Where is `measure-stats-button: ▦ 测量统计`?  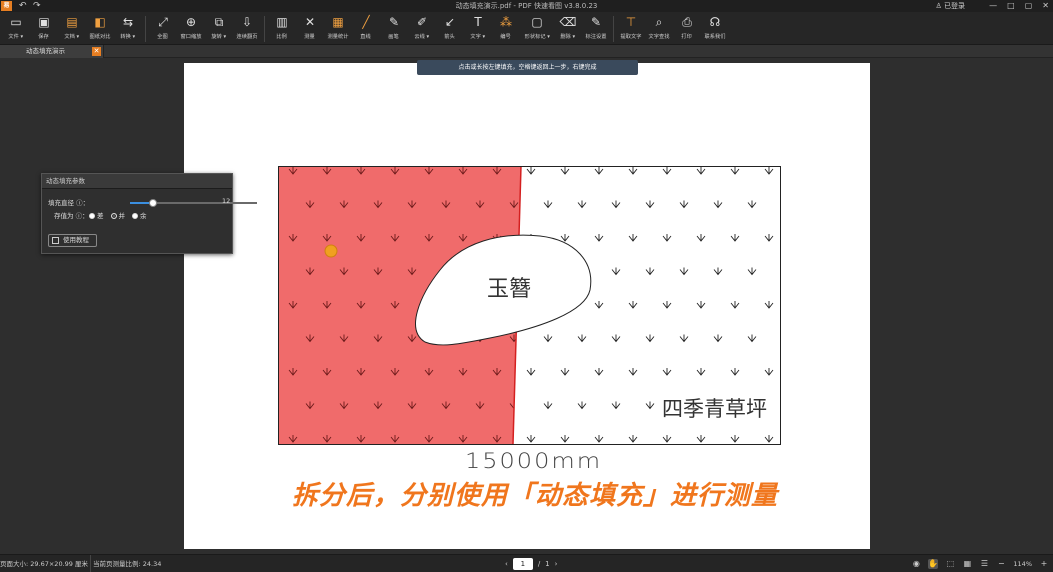 measure-stats-button: ▦ 测量统计 is located at coordinates (338, 28).